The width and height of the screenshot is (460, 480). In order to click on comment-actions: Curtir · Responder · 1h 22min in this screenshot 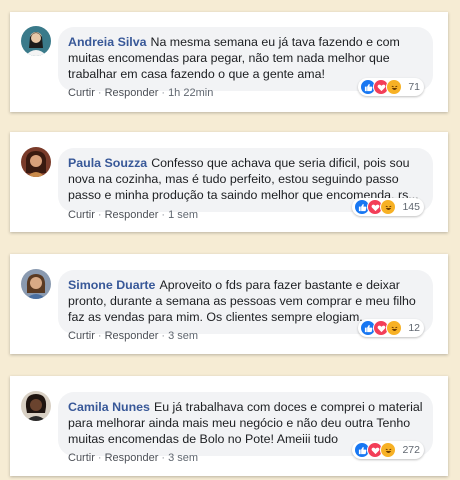, I will do `click(141, 93)`.